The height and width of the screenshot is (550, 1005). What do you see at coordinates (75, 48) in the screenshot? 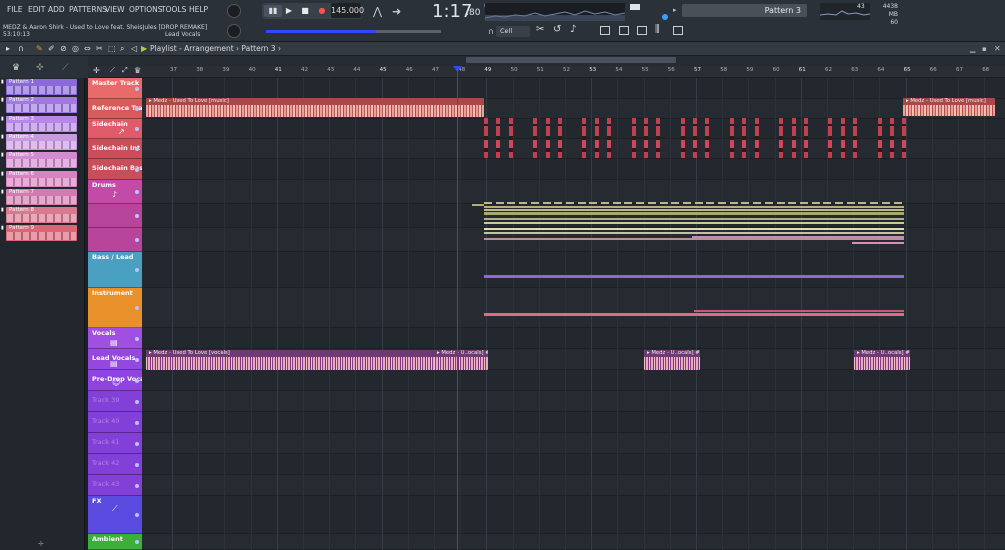
I see `mute-tool-icon: ◎` at bounding box center [75, 48].